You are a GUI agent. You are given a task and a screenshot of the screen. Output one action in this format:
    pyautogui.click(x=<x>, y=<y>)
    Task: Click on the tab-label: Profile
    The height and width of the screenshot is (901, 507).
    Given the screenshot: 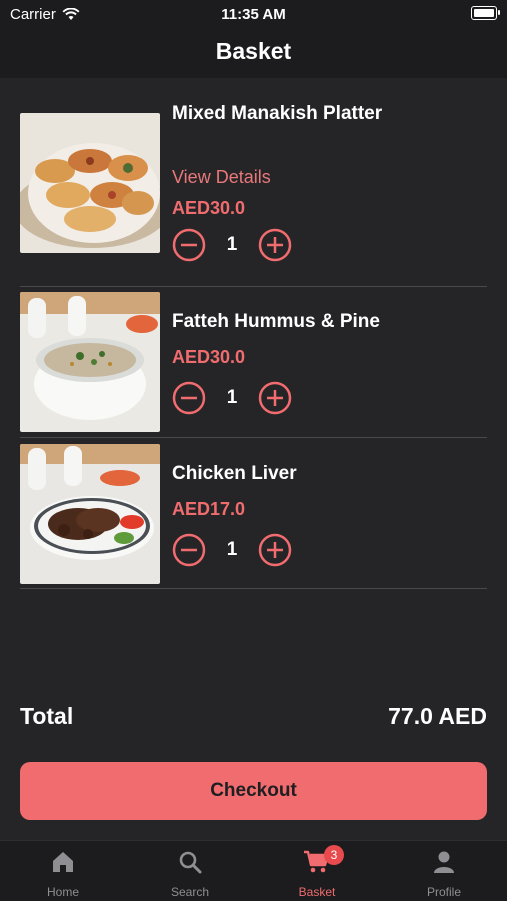 What is the action you would take?
    pyautogui.click(x=443, y=892)
    